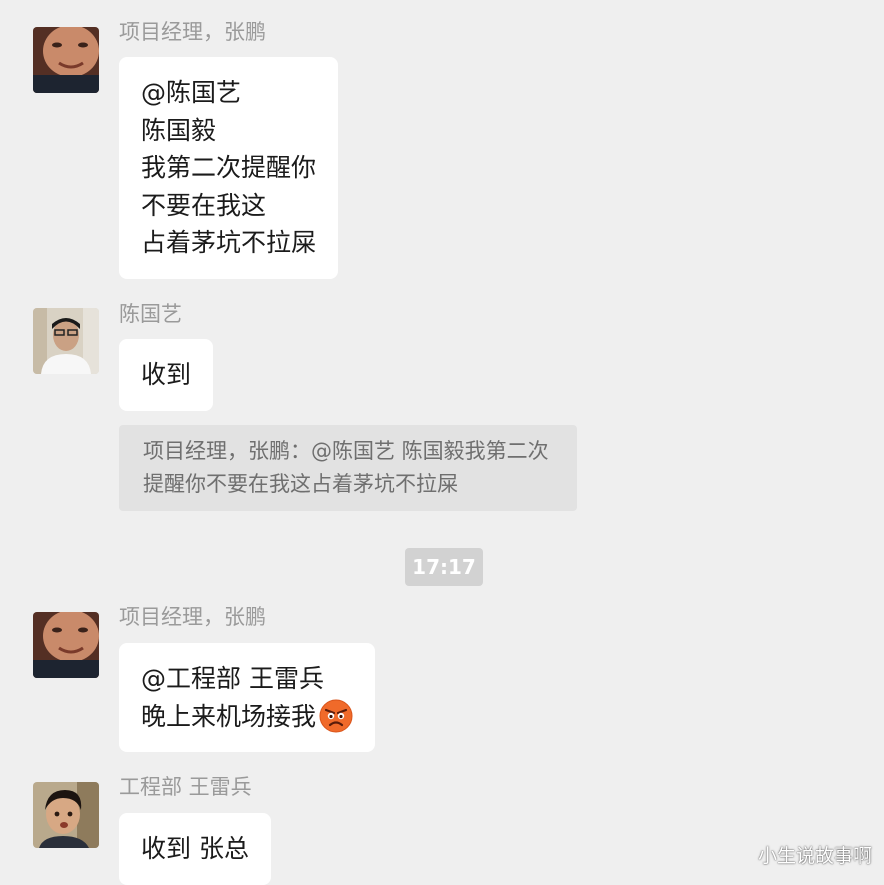 This screenshot has width=884, height=885. I want to click on message-text: 晚上来机场接我, so click(229, 716).